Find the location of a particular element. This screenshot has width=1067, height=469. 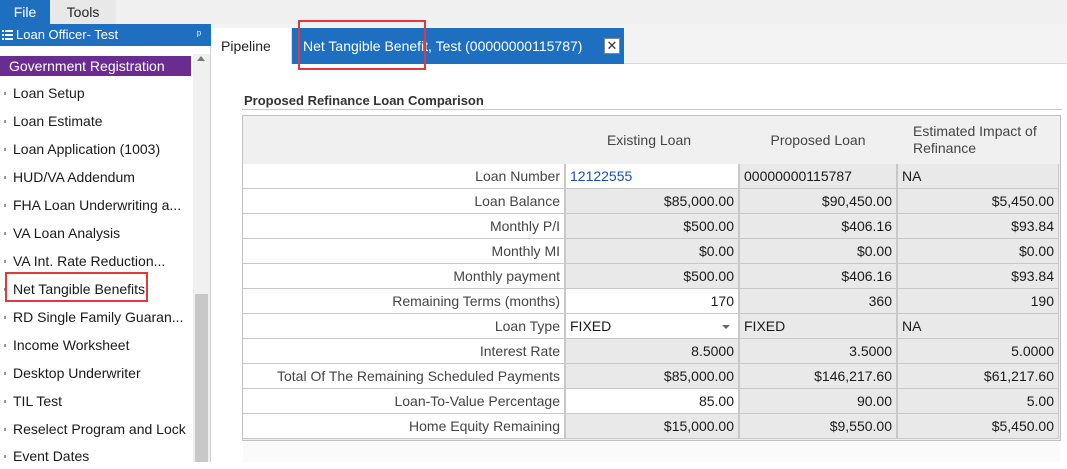

sidebar-item-hud-va-addendum: HUD/VA Addendum is located at coordinates (95, 177).